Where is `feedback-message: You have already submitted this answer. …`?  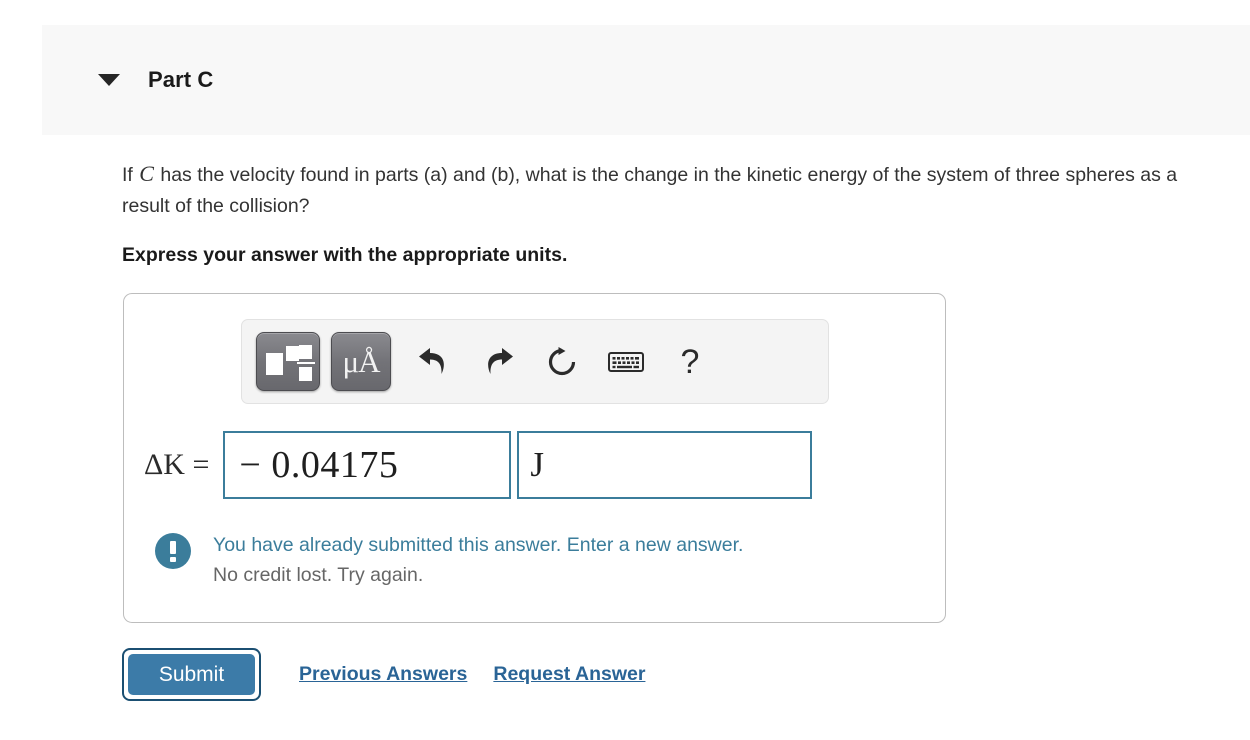
feedback-message: You have already submitted this answer. … is located at coordinates (535, 560).